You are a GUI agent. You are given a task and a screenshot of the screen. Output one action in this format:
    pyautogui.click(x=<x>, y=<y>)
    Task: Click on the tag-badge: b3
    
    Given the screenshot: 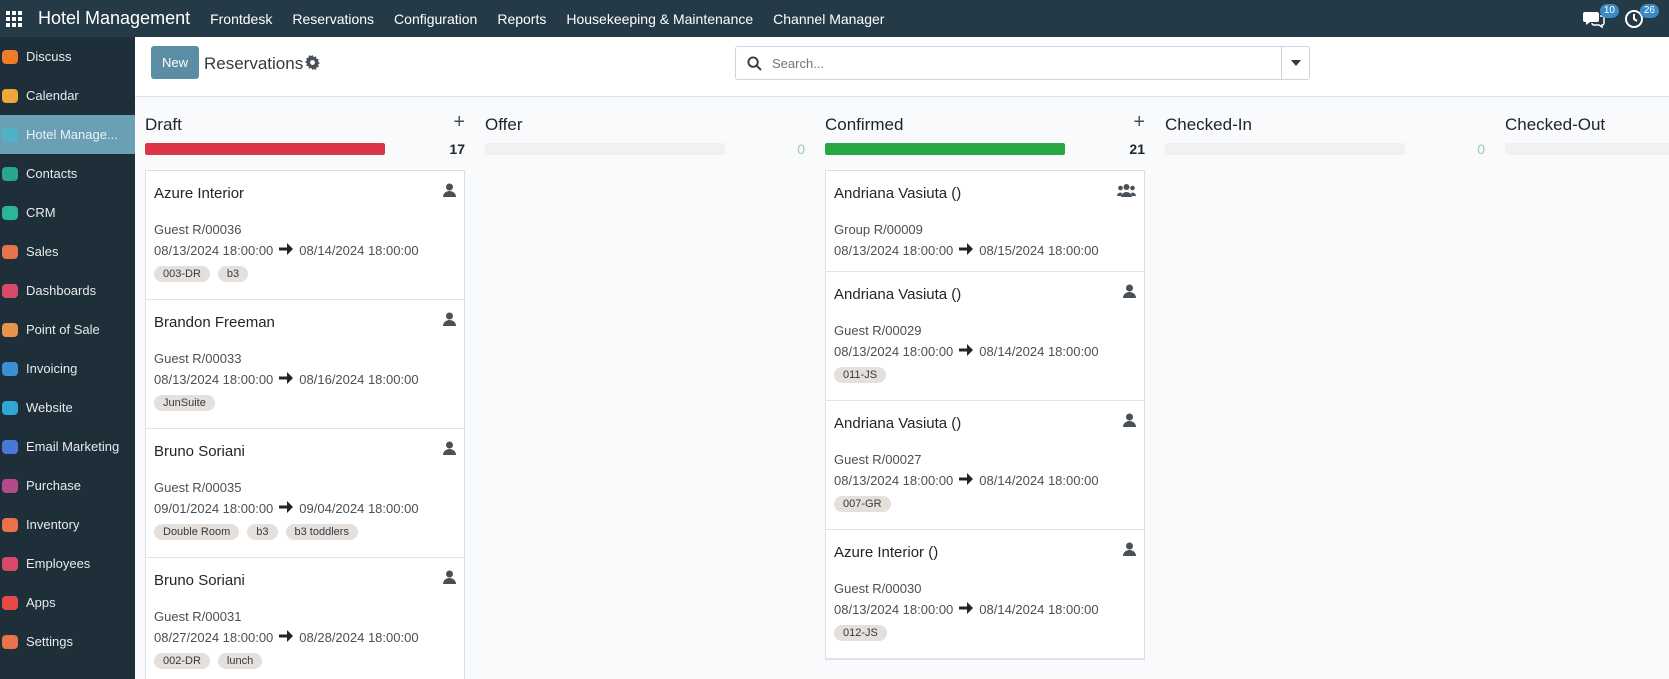 What is the action you would take?
    pyautogui.click(x=262, y=532)
    